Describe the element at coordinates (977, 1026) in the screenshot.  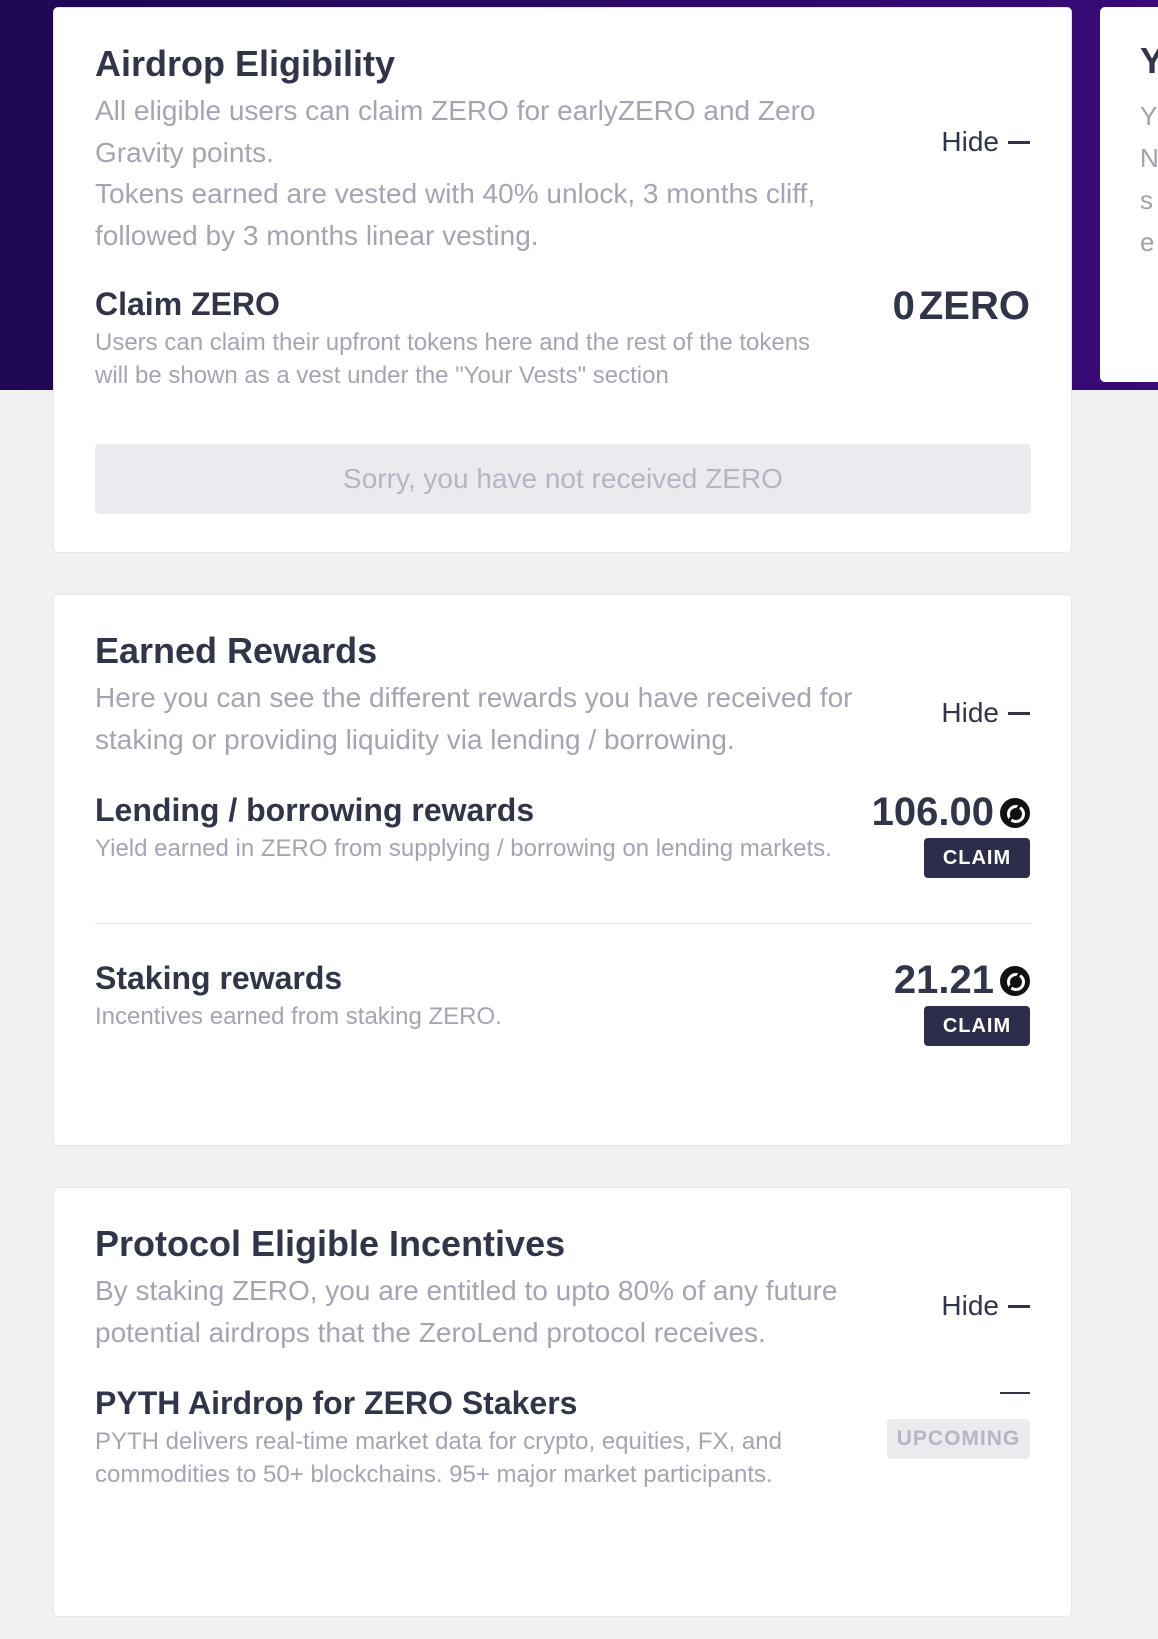
I see `claim-staking-button: CLAIM` at that location.